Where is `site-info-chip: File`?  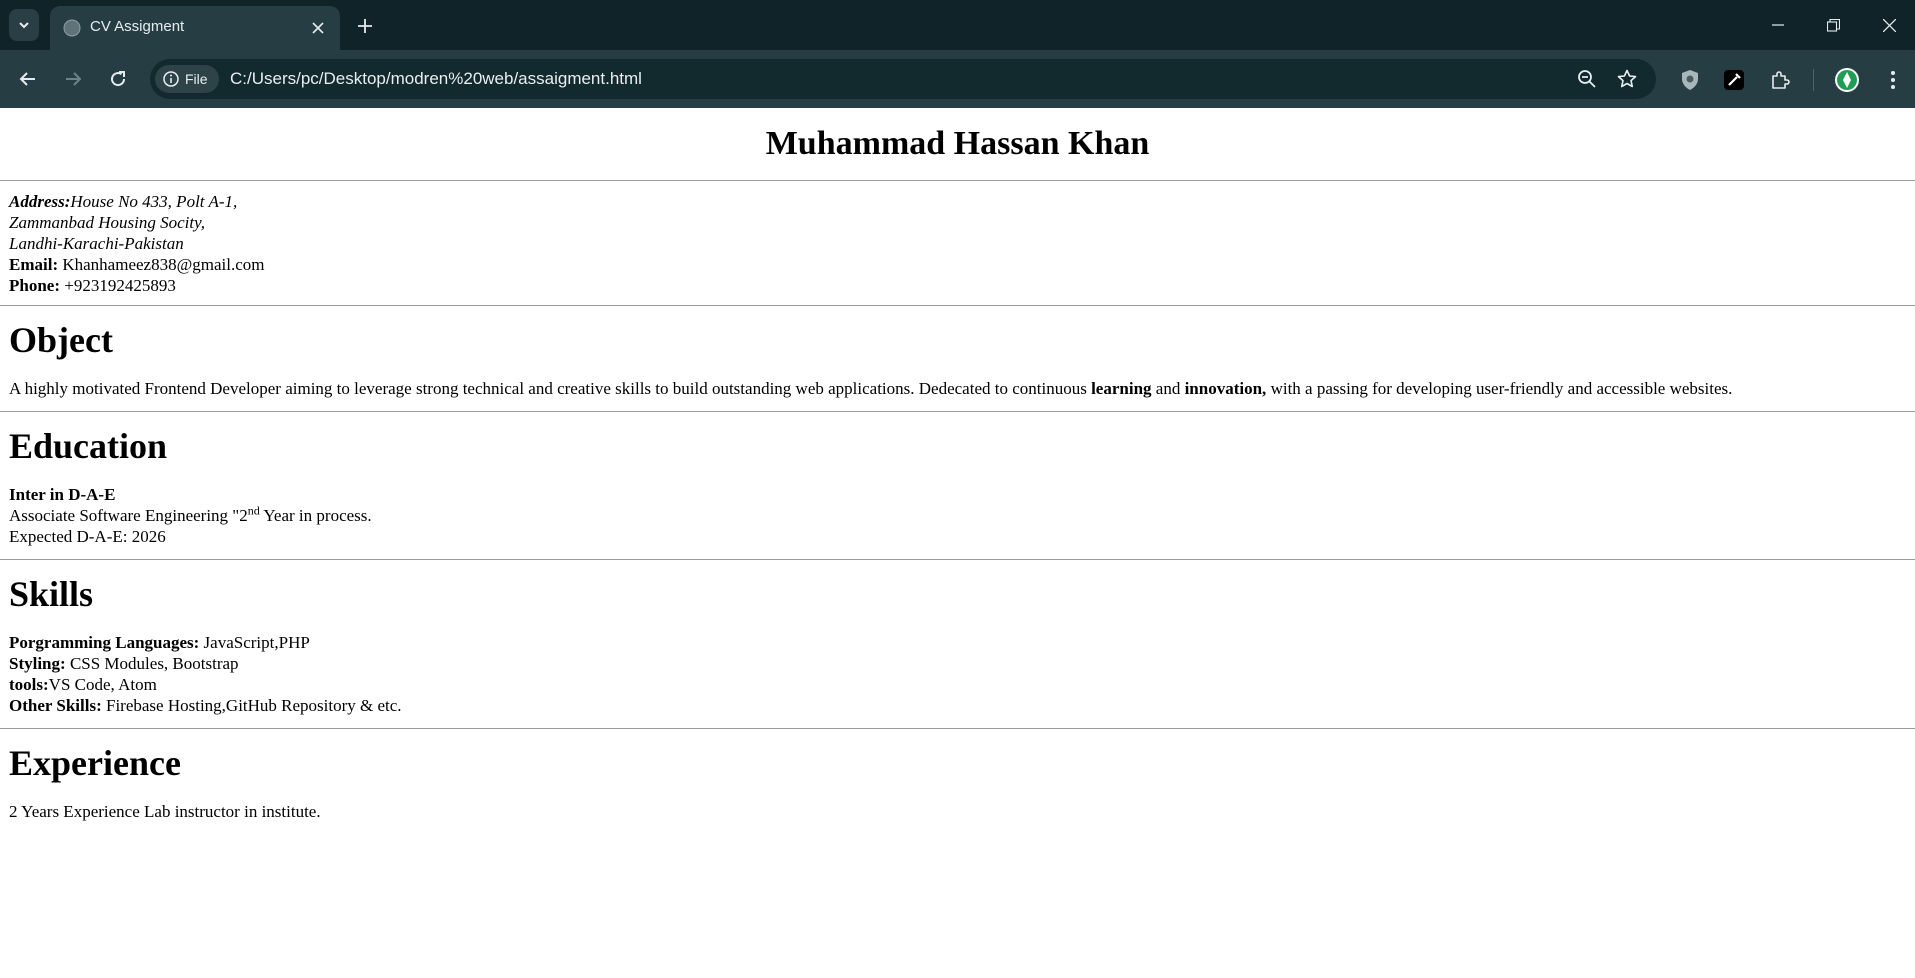 site-info-chip: File is located at coordinates (187, 79).